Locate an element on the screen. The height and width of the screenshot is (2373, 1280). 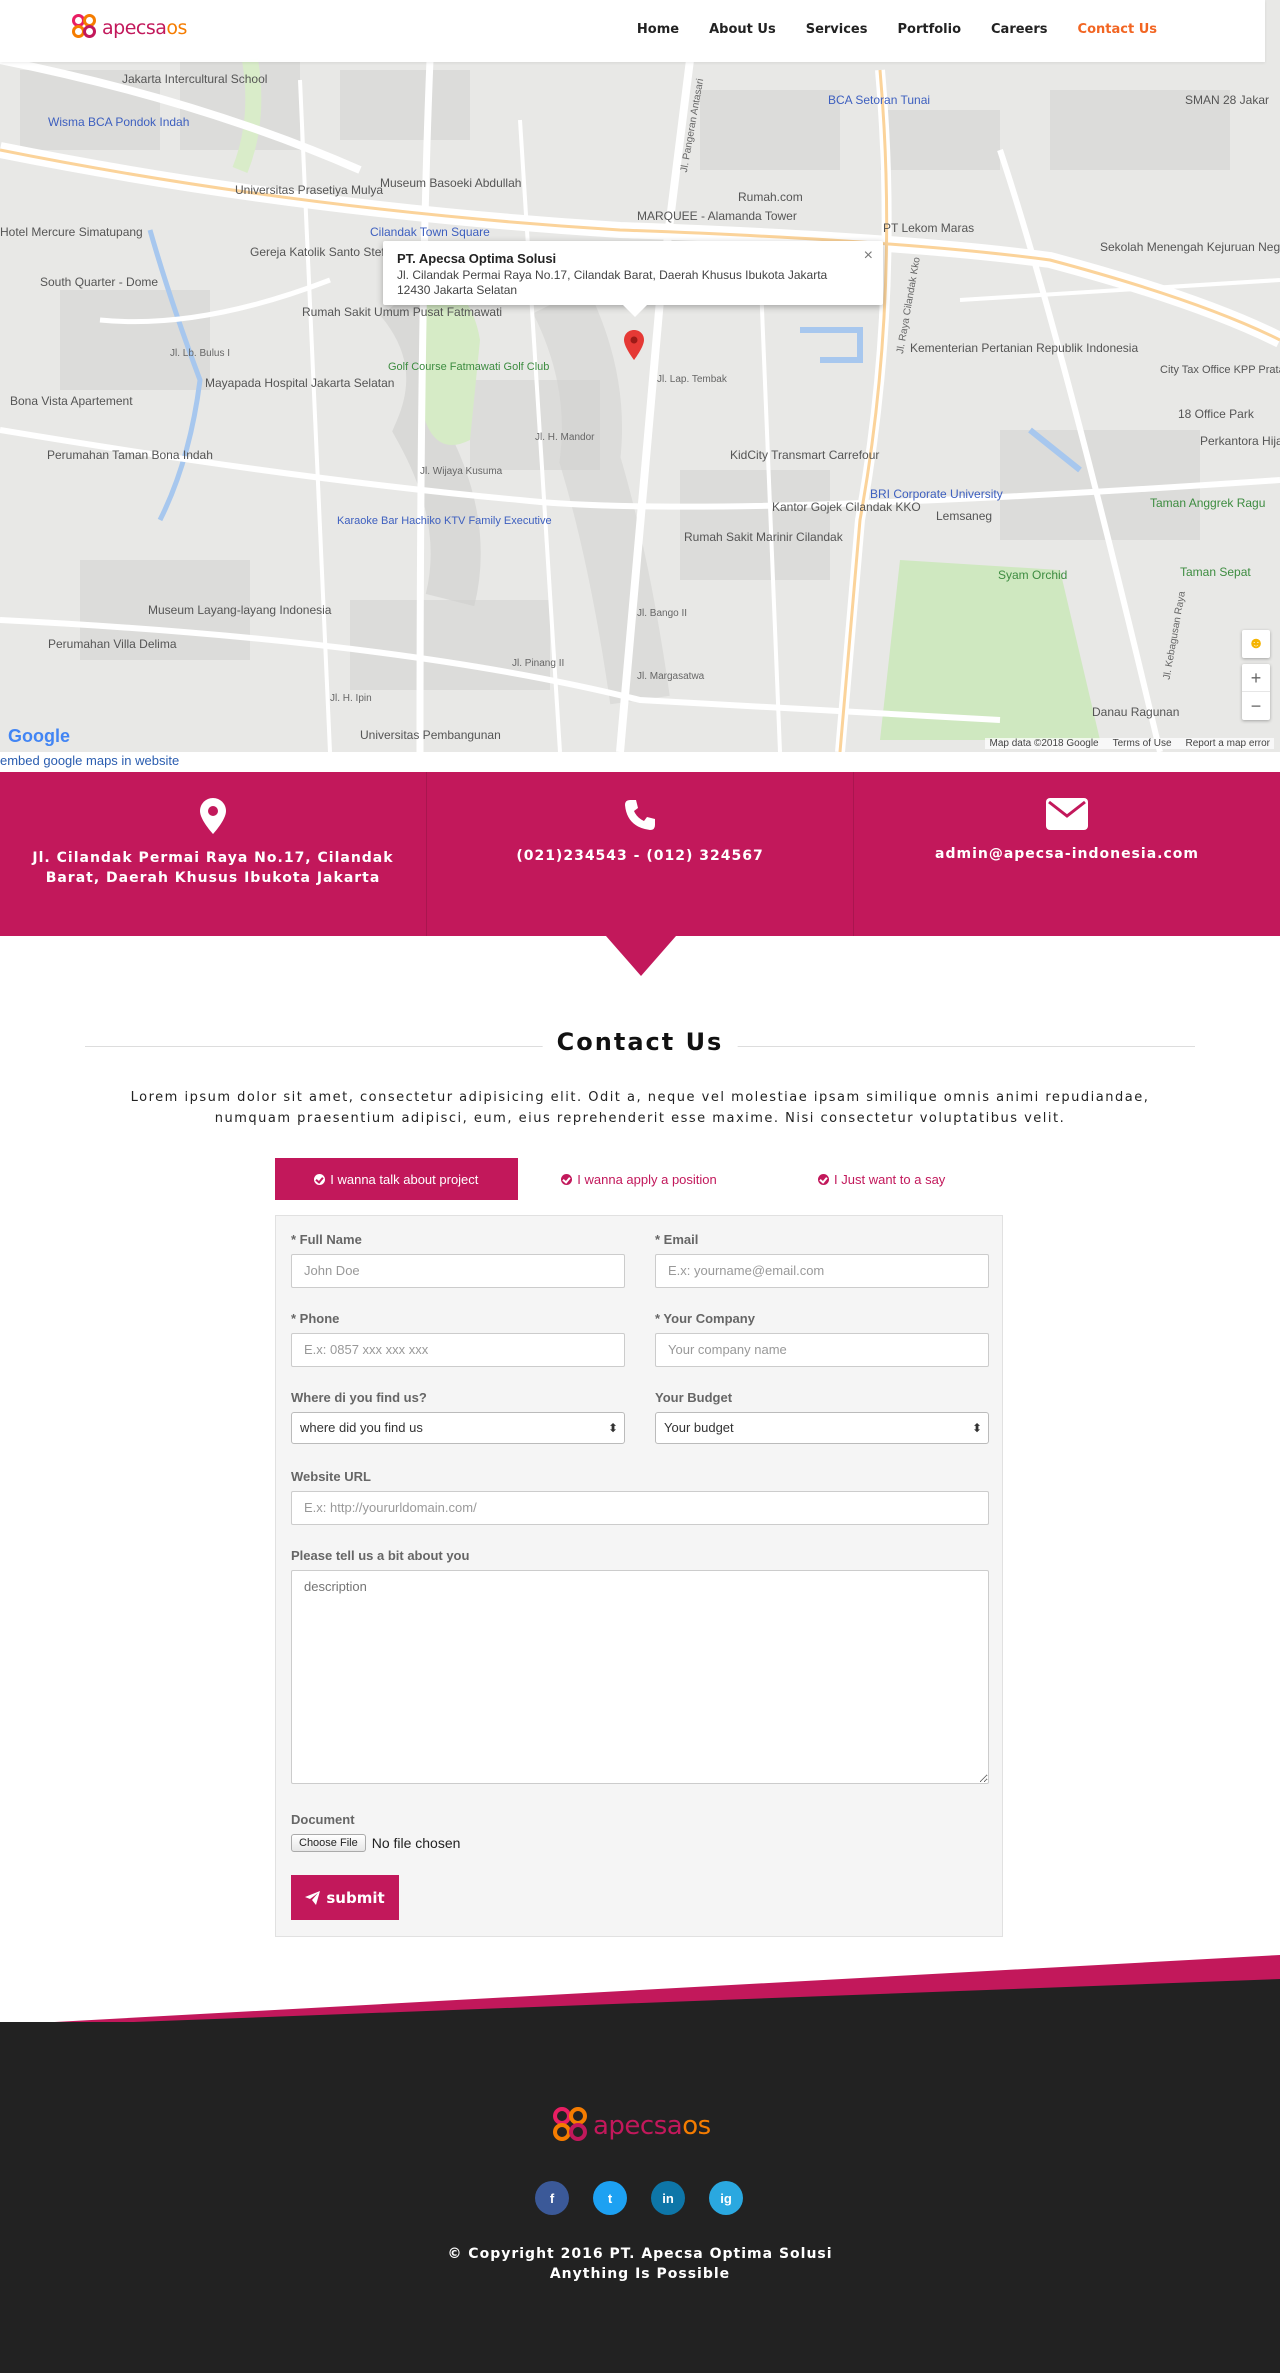
budget-label: Your Budget is located at coordinates (694, 1397).